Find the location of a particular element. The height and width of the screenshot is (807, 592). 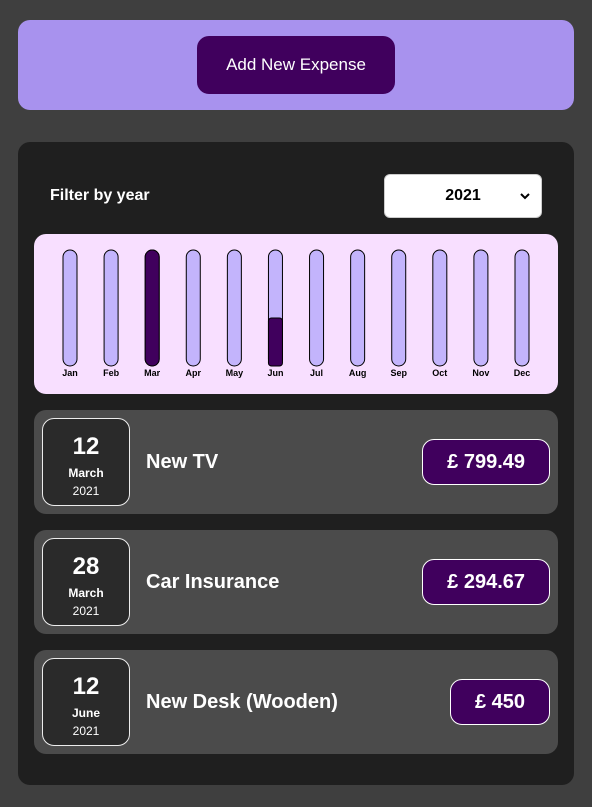

chart-bar-oct: Oct is located at coordinates (440, 313).